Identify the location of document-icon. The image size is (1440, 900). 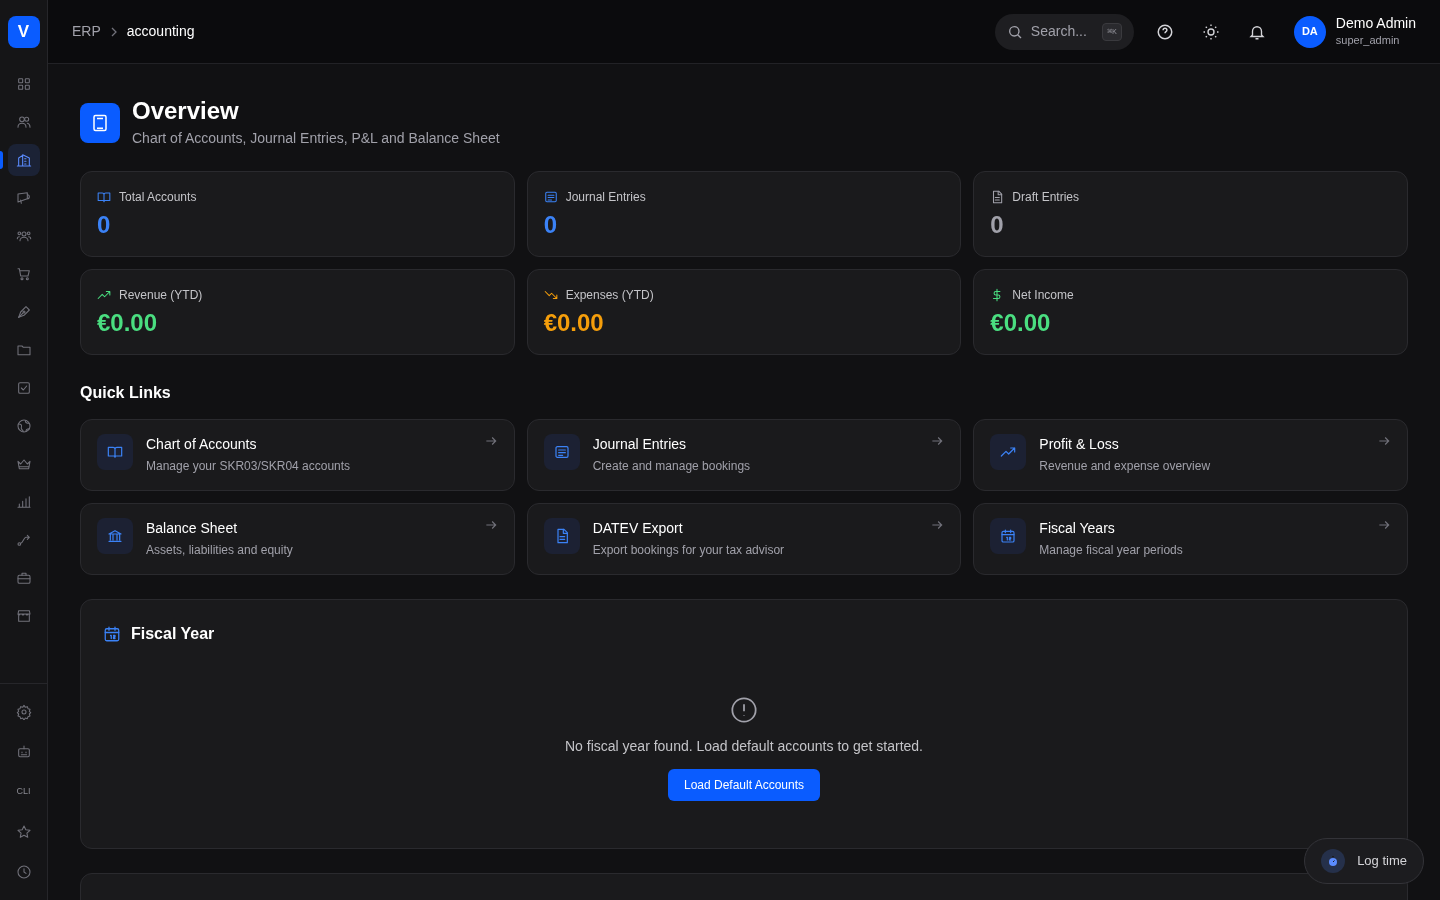
(997, 197).